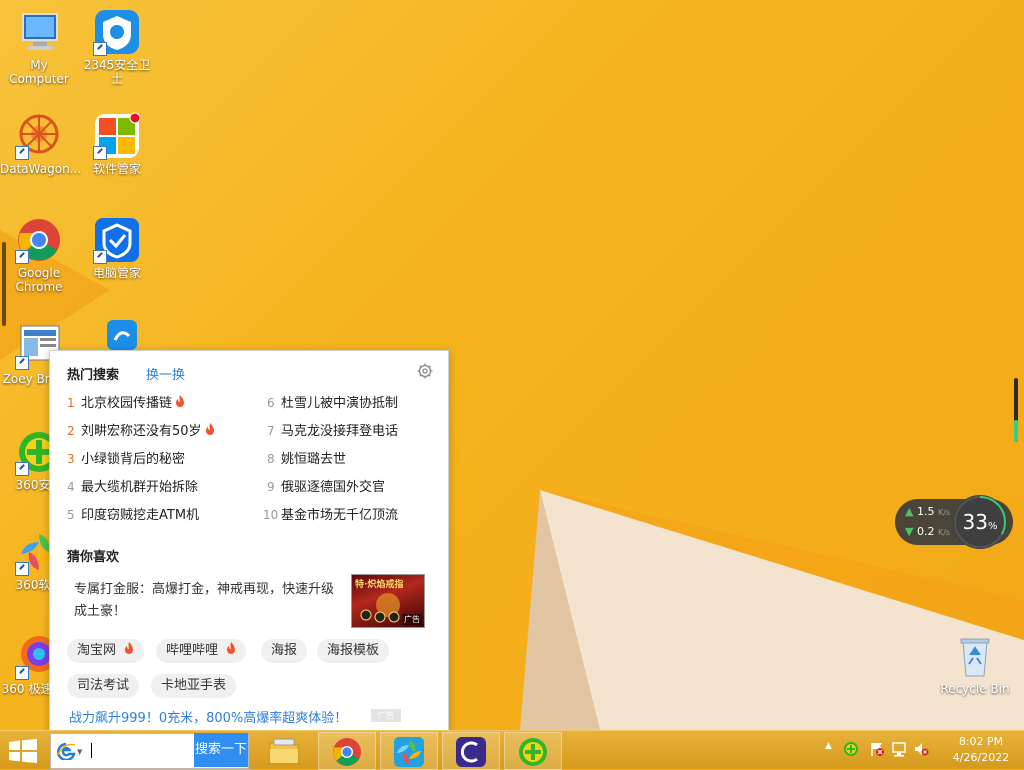 The height and width of the screenshot is (770, 1024). Describe the element at coordinates (93, 557) in the screenshot. I see `guess-you-like-title: 猜你喜欢` at that location.